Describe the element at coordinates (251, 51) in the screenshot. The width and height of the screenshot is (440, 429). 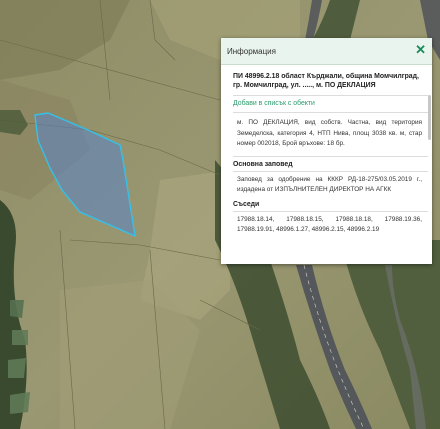
I see `info-panel-title: Информация` at that location.